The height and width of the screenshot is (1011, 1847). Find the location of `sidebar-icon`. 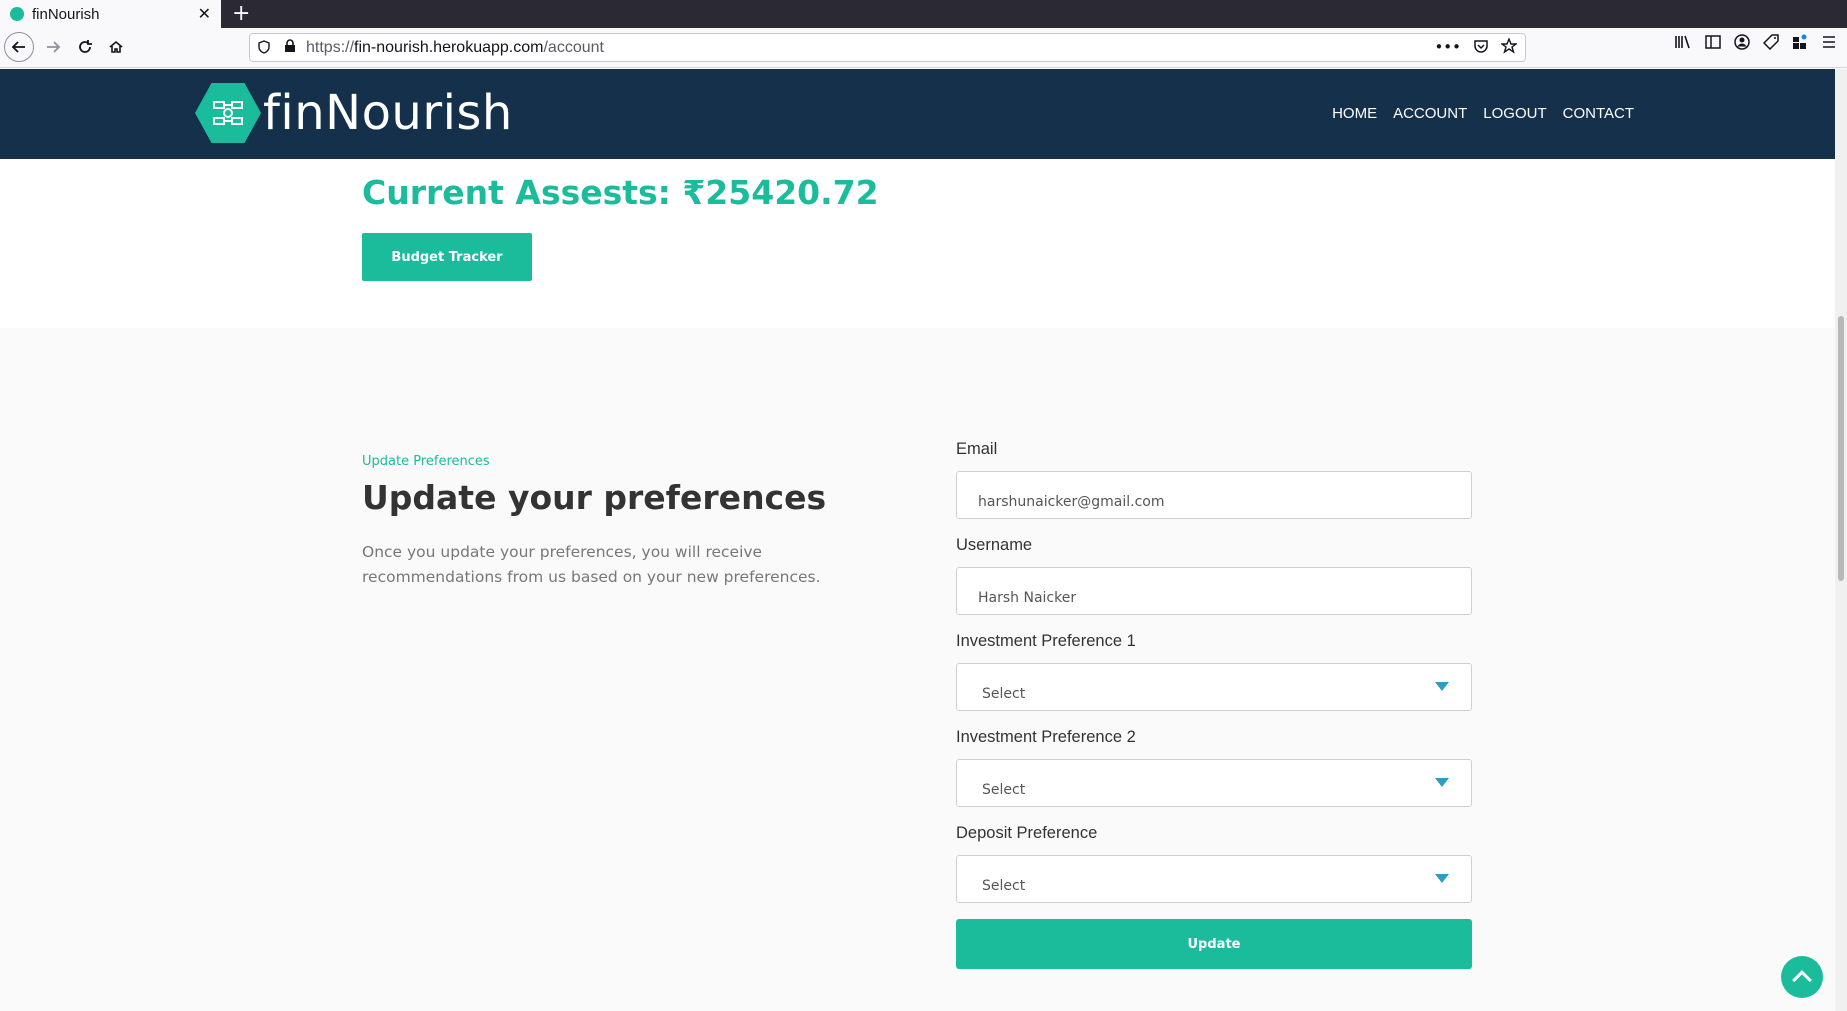

sidebar-icon is located at coordinates (1713, 44).